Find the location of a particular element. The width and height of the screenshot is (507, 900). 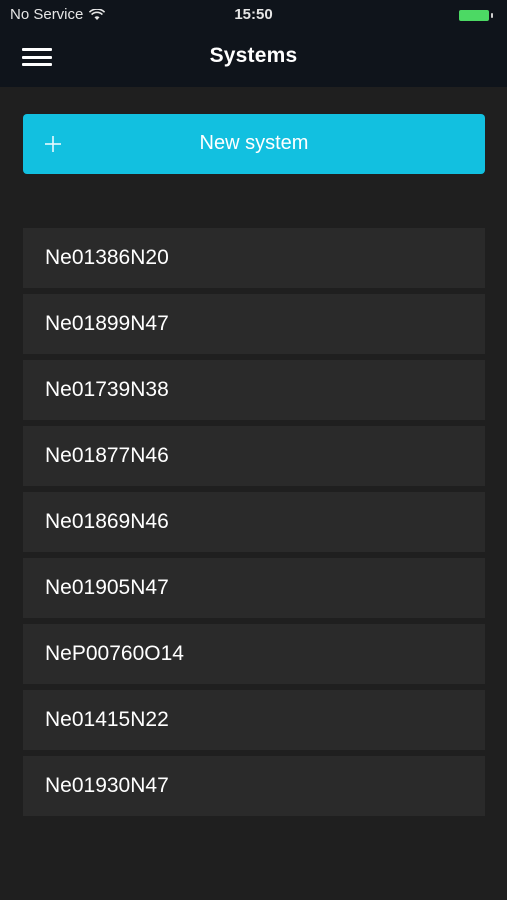

new-system-label: New system is located at coordinates (254, 143).